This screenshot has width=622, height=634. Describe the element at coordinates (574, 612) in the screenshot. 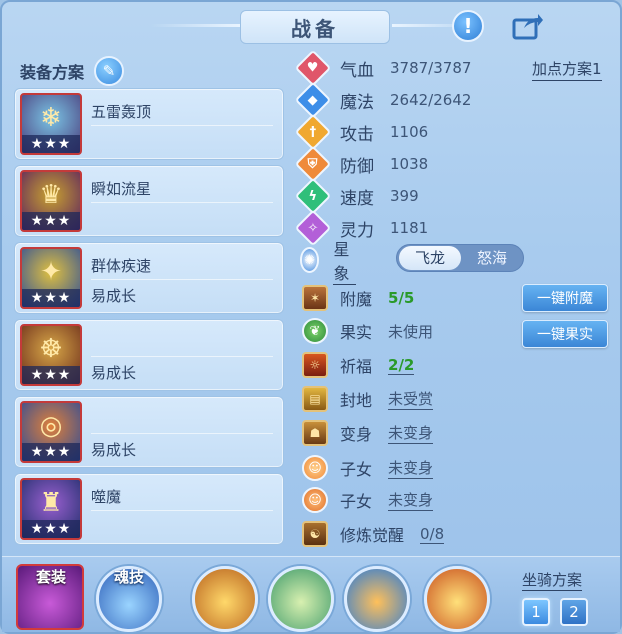

I see `mount-plan-2-button: 2` at that location.